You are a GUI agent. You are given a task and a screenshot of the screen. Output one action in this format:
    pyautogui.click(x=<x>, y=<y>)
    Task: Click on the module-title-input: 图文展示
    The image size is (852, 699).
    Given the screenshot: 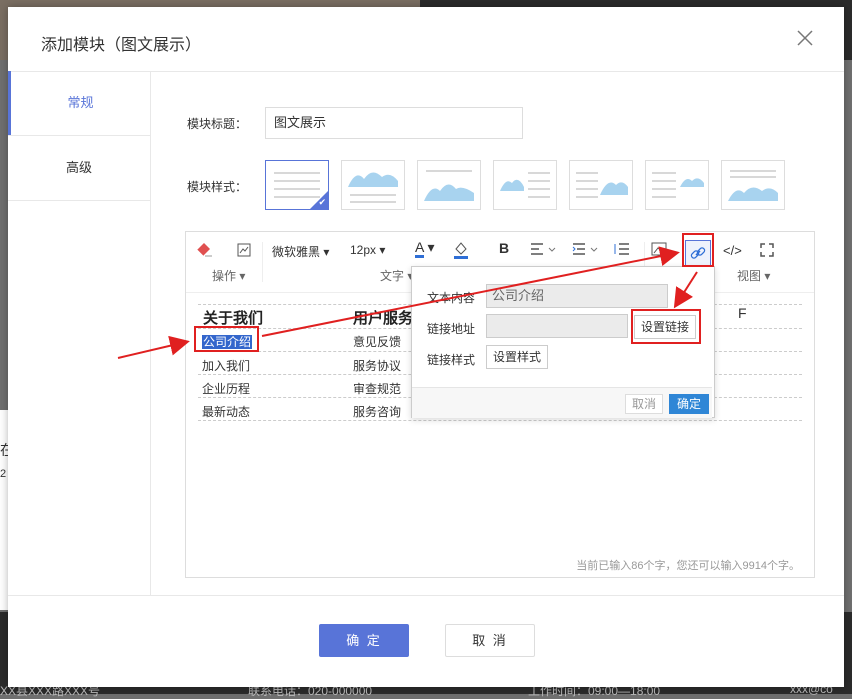 What is the action you would take?
    pyautogui.click(x=394, y=123)
    